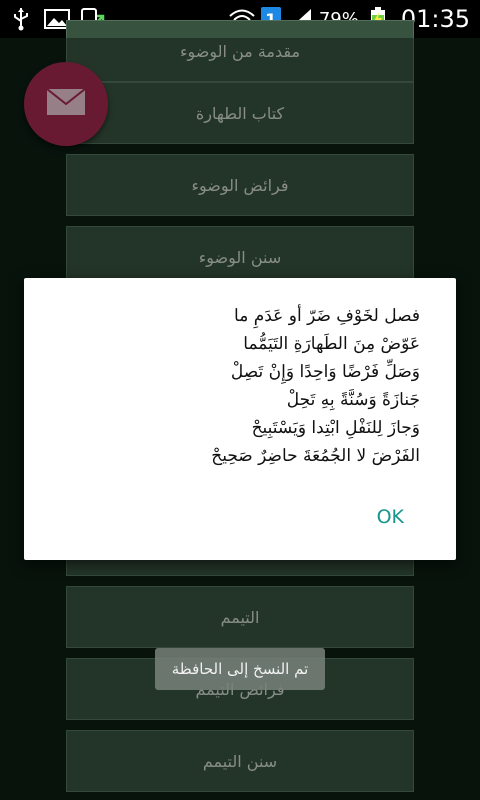 This screenshot has height=800, width=480. I want to click on poem-line: وَجازَ لِلنَفْلِ ابْتِدا وَيَسْتَبِيحْ, so click(335, 428).